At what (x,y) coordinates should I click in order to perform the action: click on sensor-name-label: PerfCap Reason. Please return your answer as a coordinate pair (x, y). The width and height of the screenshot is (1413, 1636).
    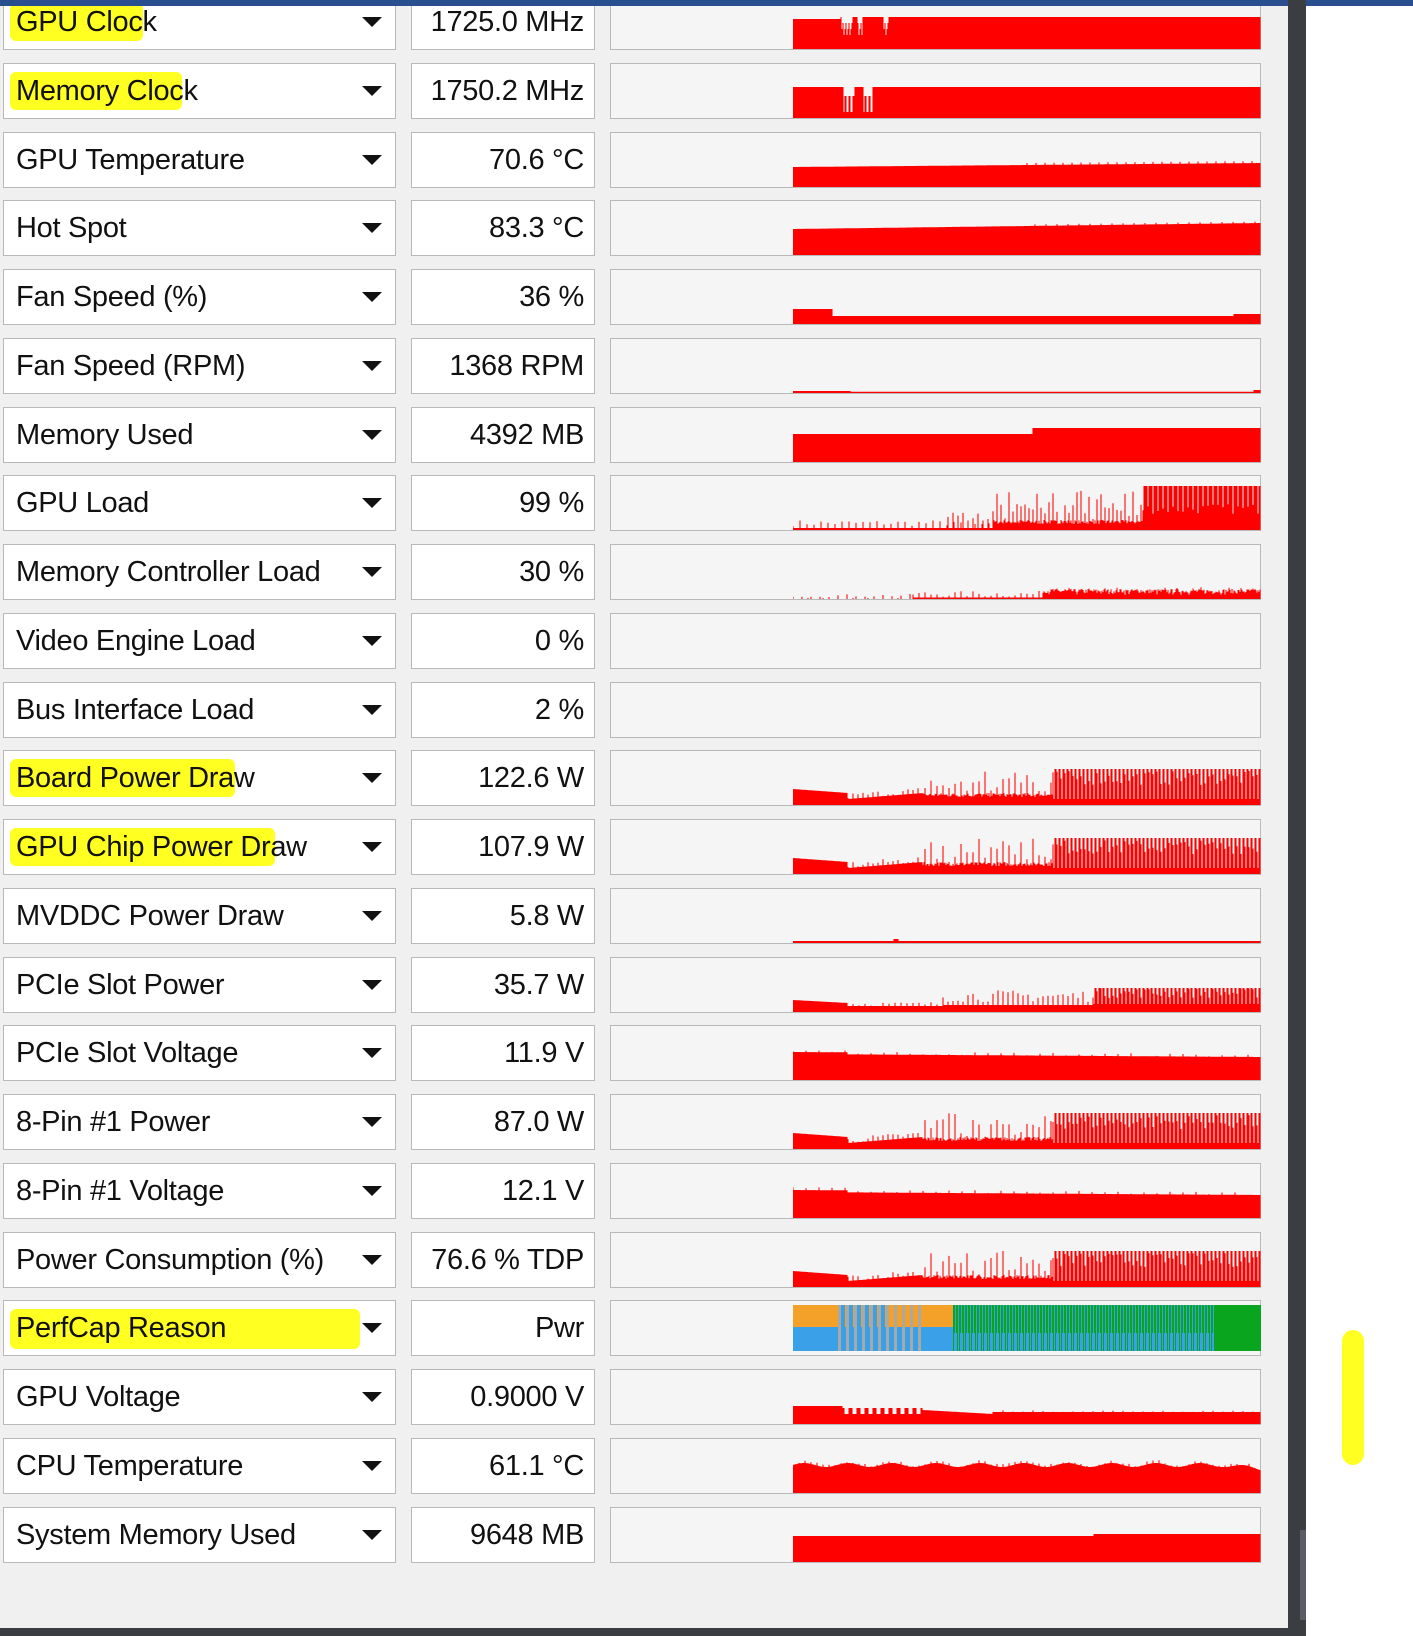
    Looking at the image, I should click on (121, 1328).